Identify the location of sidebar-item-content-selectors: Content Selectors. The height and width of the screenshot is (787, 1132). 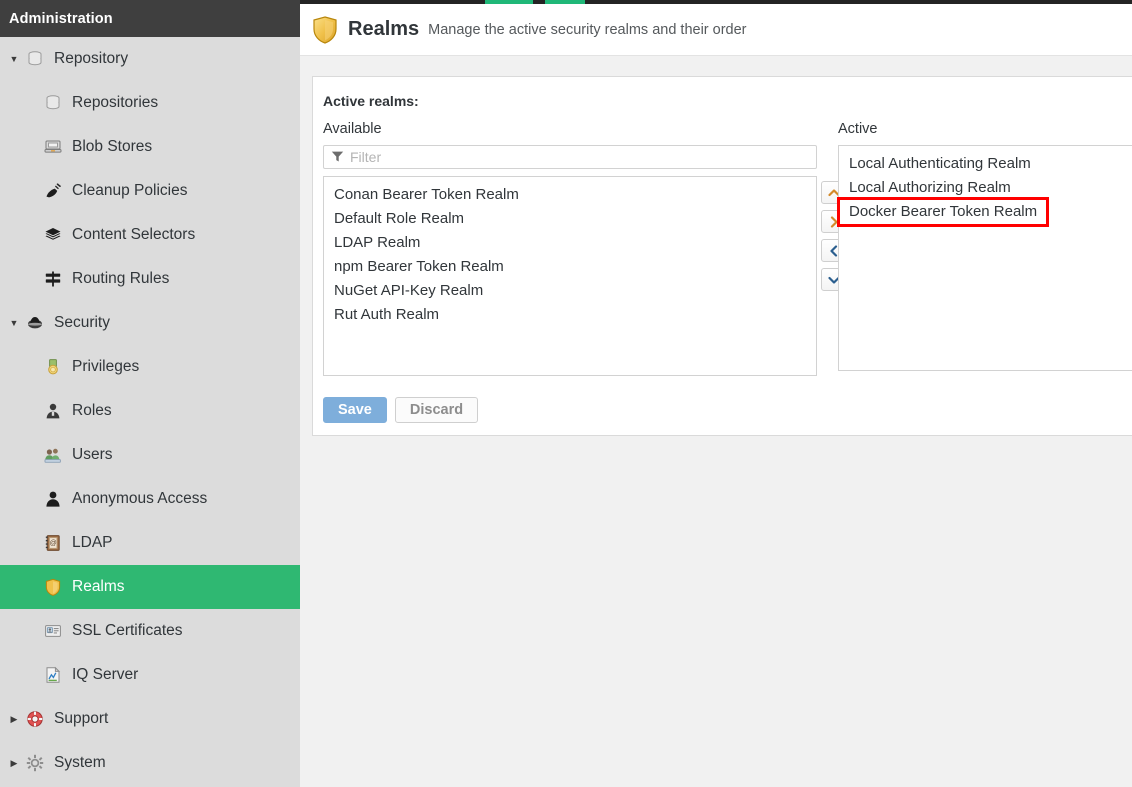
(150, 235).